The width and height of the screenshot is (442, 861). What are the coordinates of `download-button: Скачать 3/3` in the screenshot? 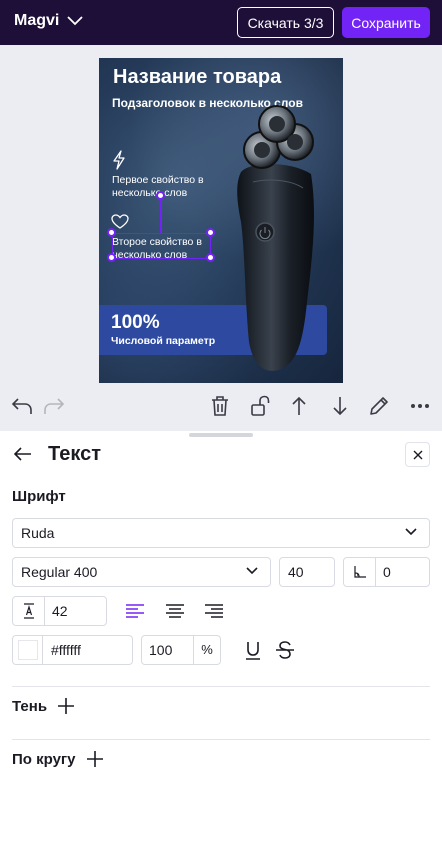 It's located at (285, 22).